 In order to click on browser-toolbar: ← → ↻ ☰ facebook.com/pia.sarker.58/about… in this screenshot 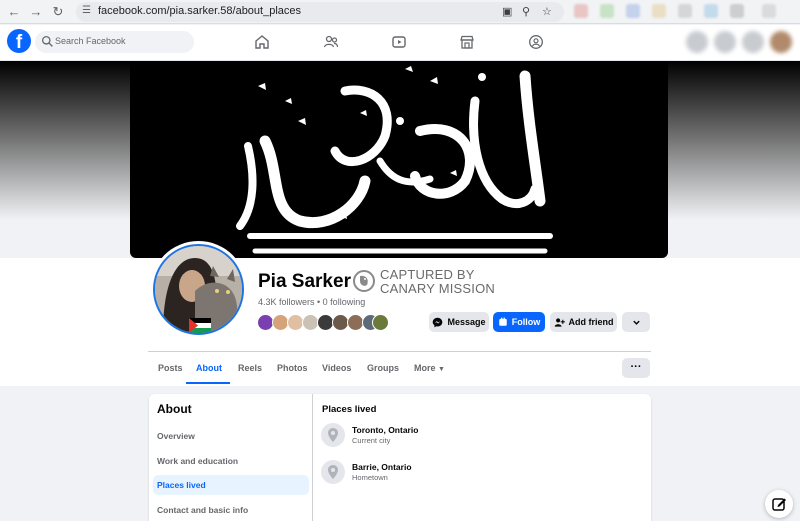, I will do `click(400, 12)`.